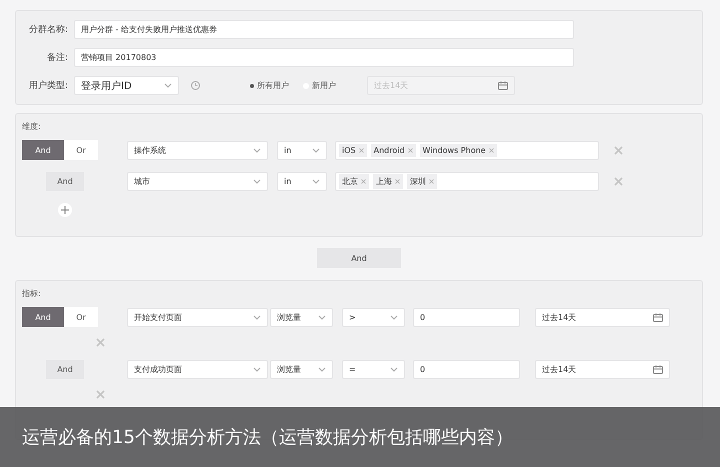 The image size is (720, 467). Describe the element at coordinates (197, 317) in the screenshot. I see `event-select: 开始支付页面` at that location.